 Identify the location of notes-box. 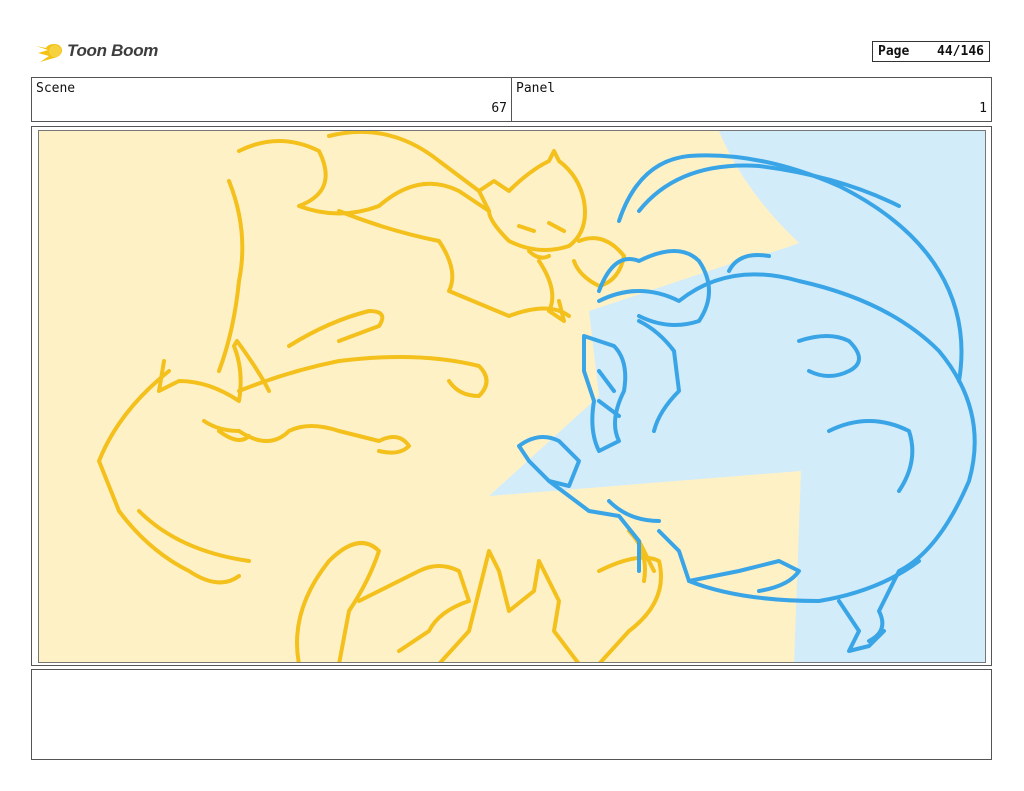
(511, 714).